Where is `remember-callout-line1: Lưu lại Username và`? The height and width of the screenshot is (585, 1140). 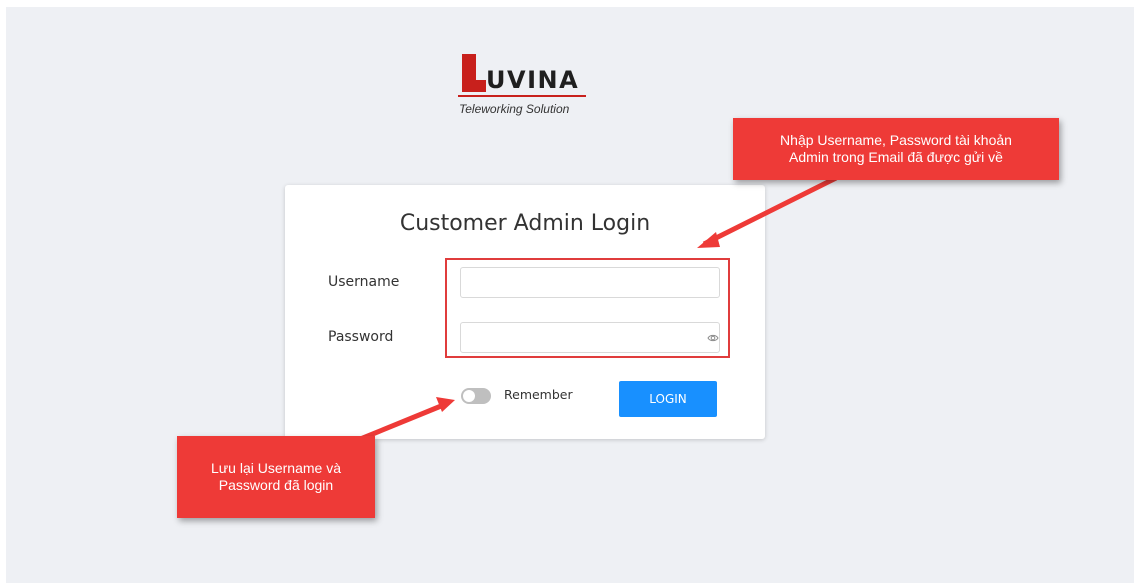
remember-callout-line1: Lưu lại Username và is located at coordinates (276, 468).